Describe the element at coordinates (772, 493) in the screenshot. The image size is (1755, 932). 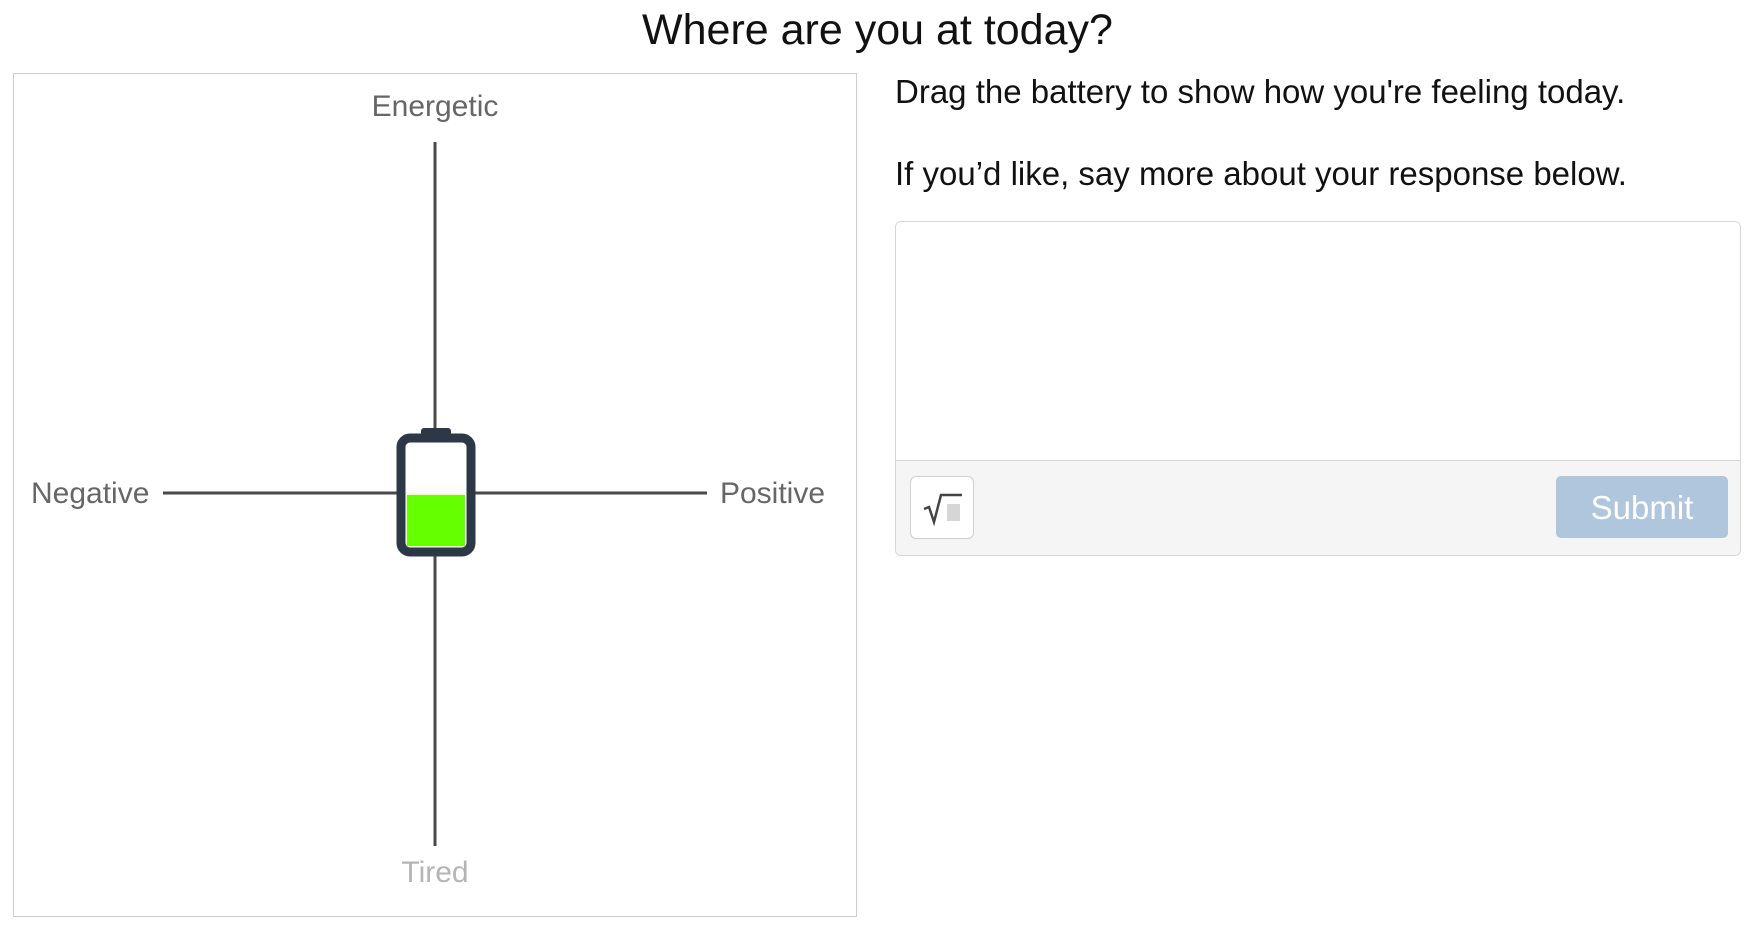
I see `axis-label-positive: Positive` at that location.